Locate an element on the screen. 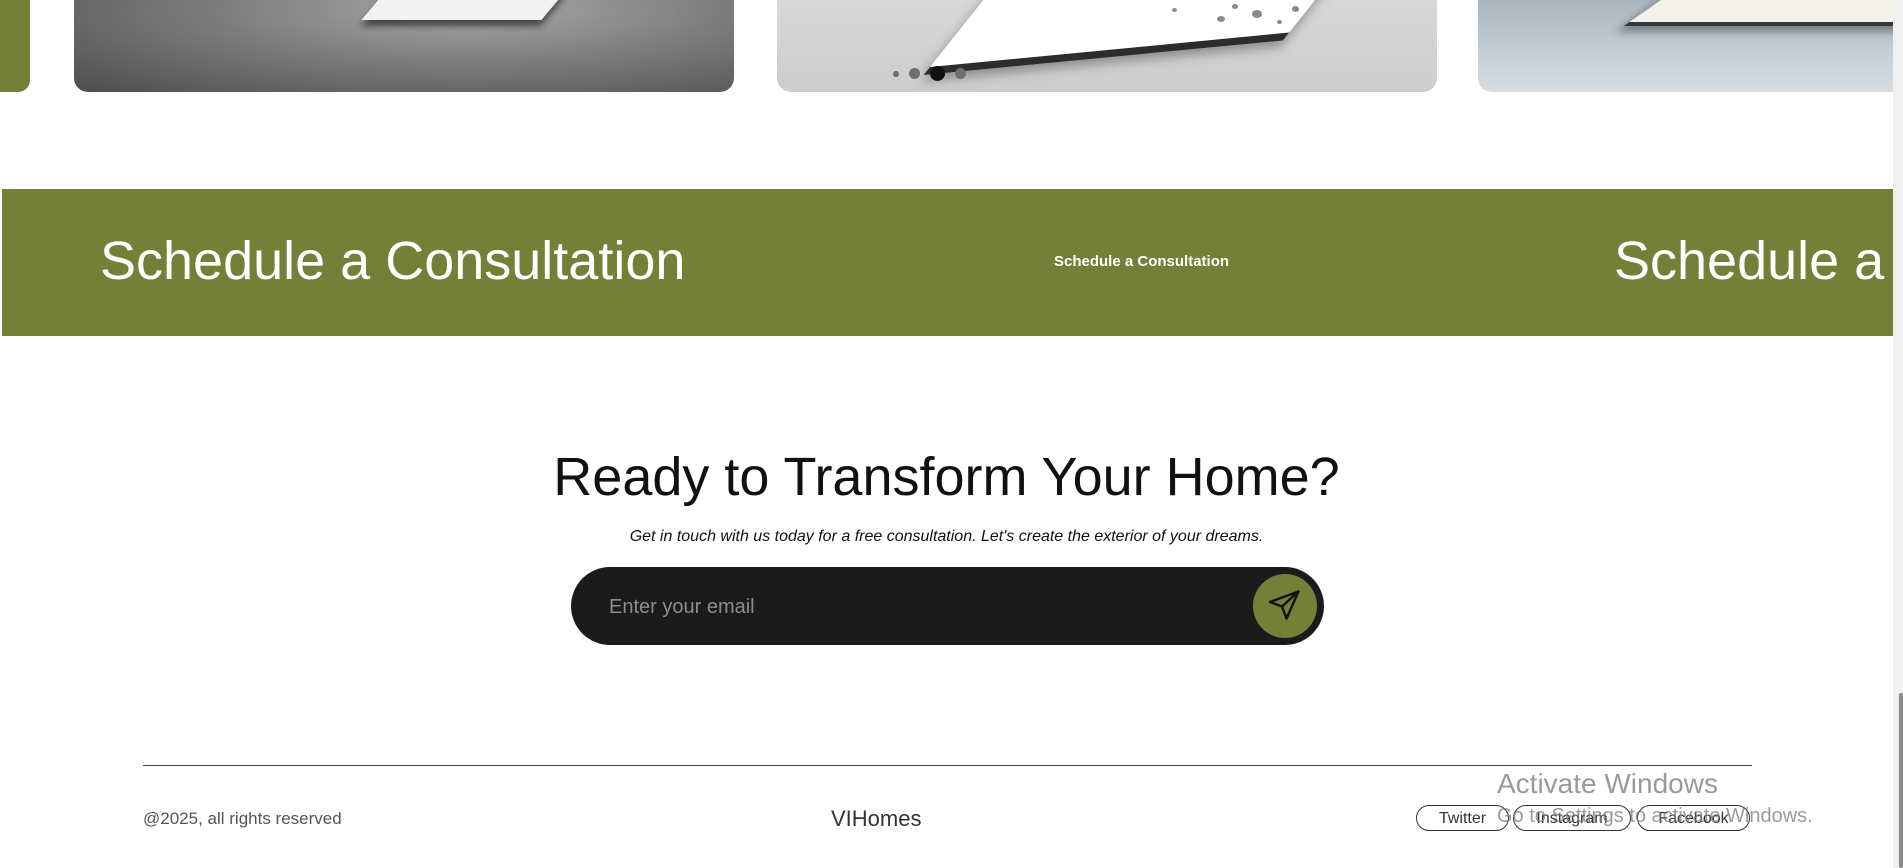 Image resolution: width=1903 pixels, height=868 pixels. email-input is located at coordinates (909, 607).